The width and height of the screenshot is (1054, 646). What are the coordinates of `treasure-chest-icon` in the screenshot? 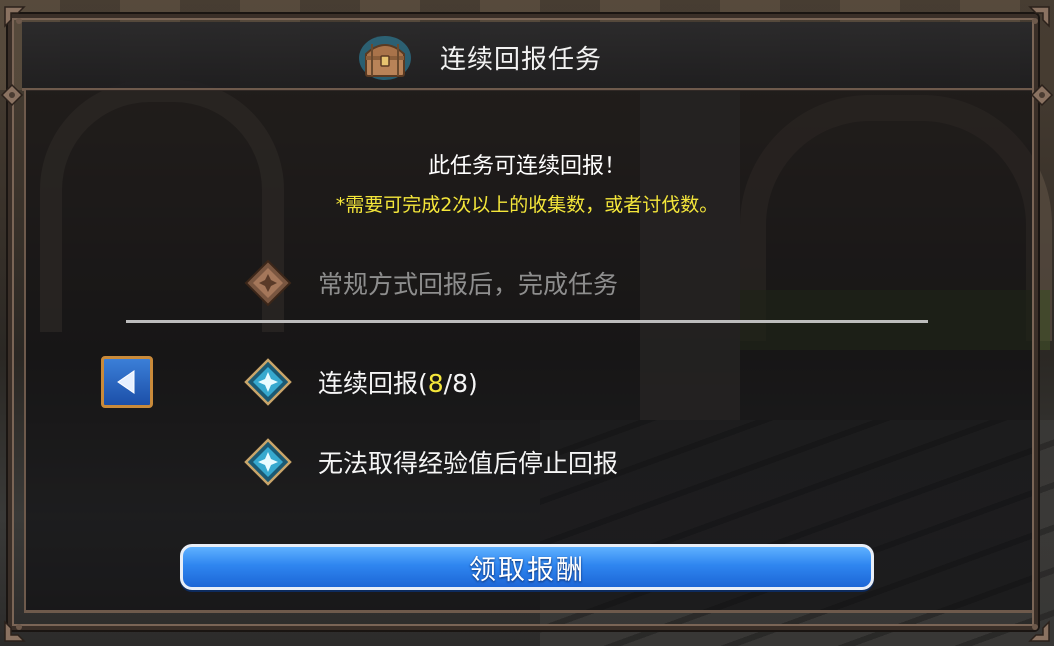 It's located at (385, 57).